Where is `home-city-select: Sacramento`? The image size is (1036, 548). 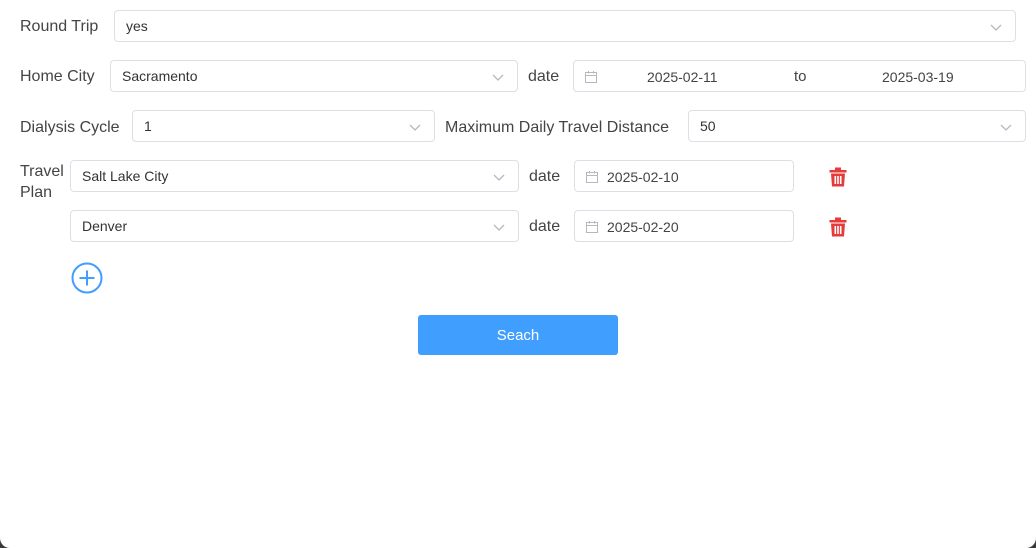 home-city-select: Sacramento is located at coordinates (314, 76).